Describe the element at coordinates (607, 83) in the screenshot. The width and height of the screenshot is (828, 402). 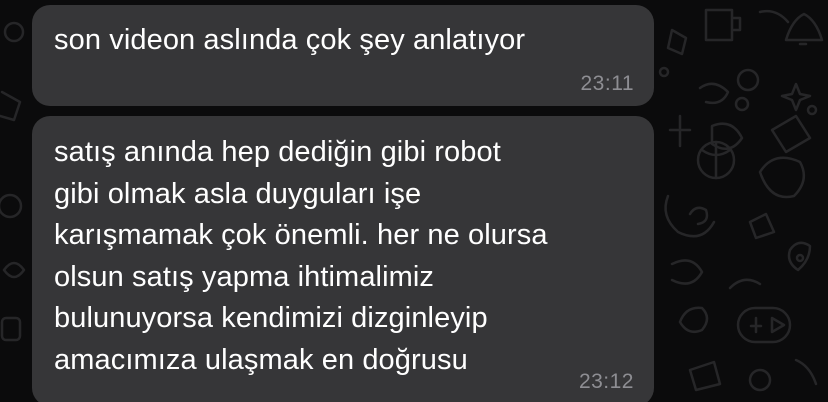
I see `message-timestamp: 23:11` at that location.